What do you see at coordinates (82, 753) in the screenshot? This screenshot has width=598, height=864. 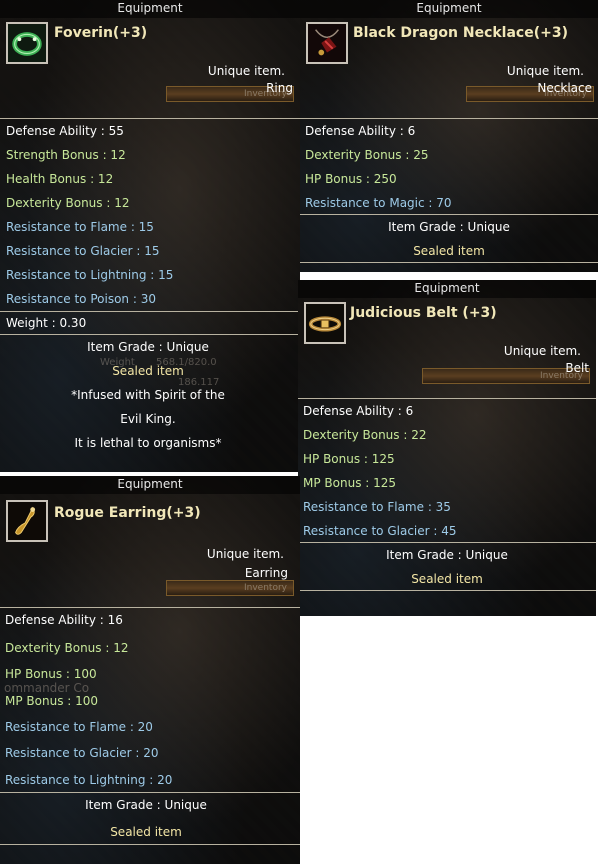 I see `stat-line: Resistance to Glacier : 20` at bounding box center [82, 753].